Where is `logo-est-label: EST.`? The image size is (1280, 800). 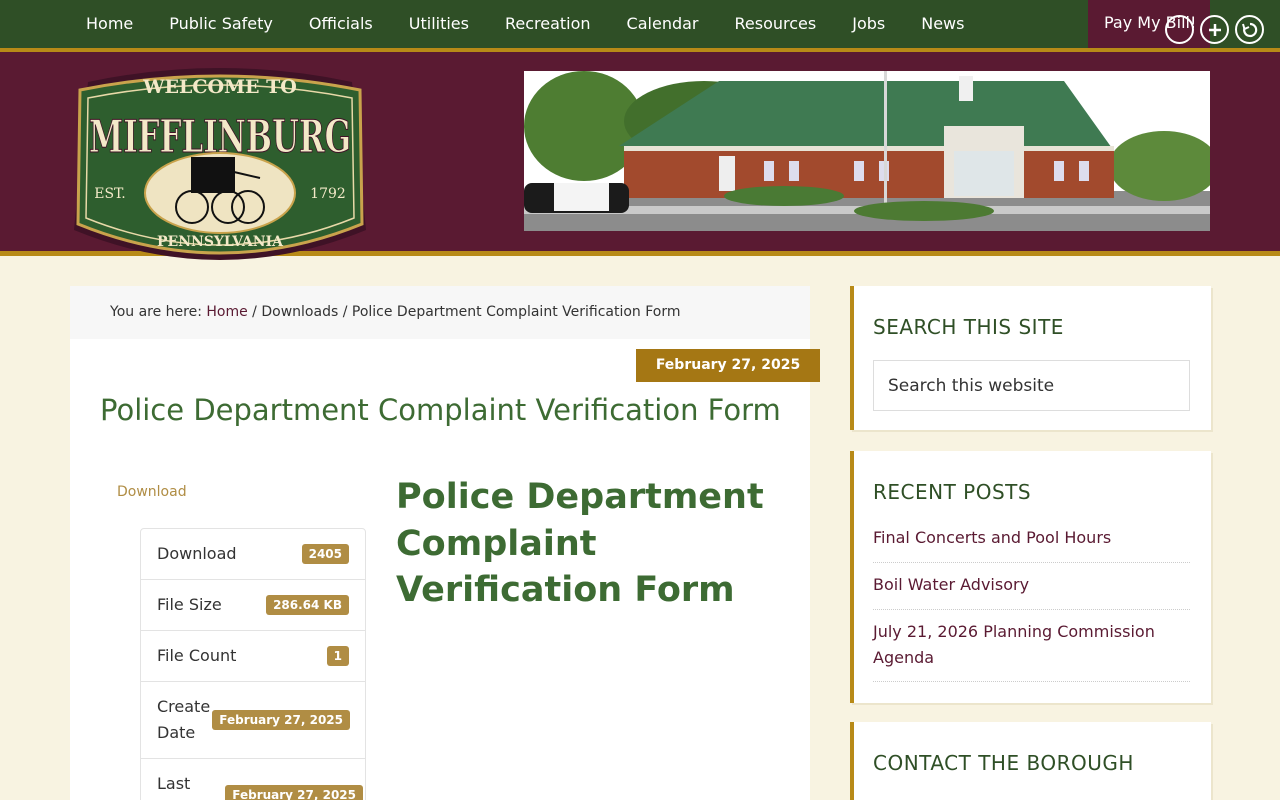 logo-est-label: EST. is located at coordinates (110, 194).